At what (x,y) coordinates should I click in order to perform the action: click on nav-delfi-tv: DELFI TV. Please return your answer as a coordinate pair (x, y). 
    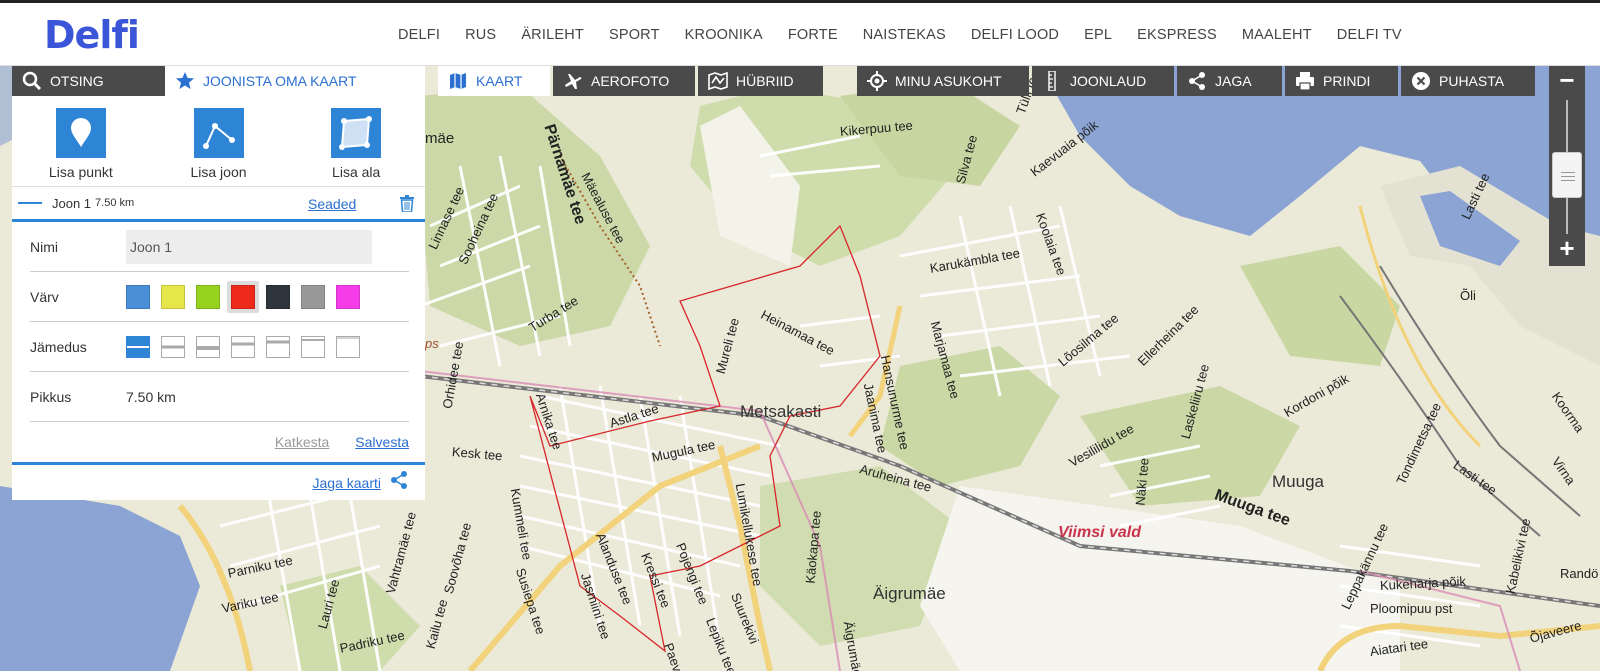
    Looking at the image, I should click on (1369, 35).